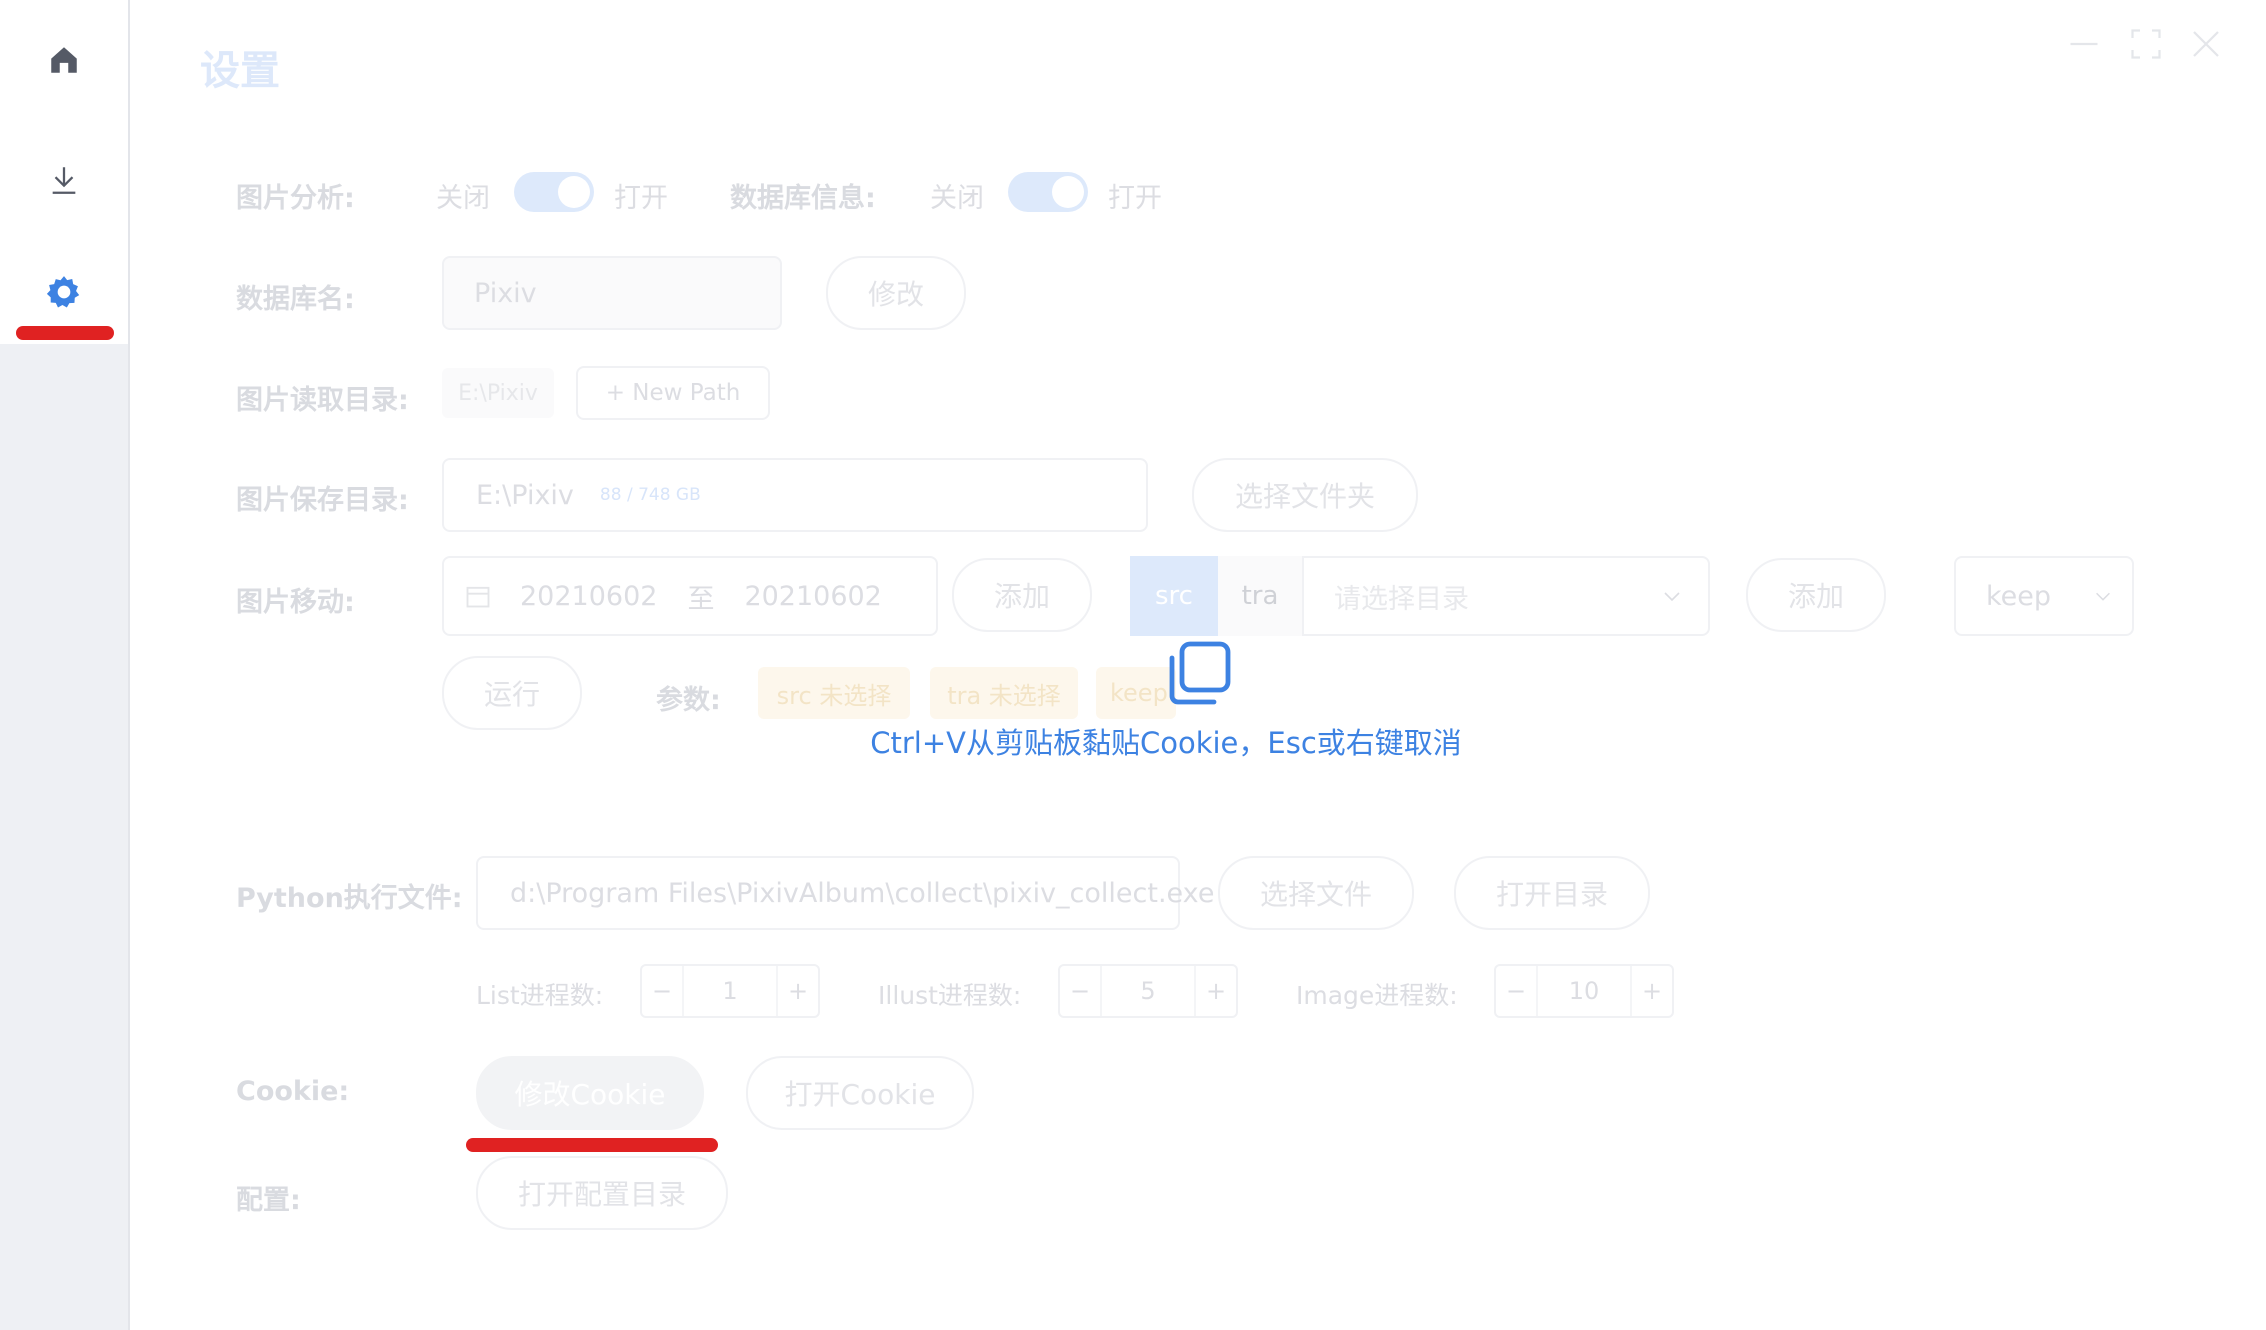 Image resolution: width=2266 pixels, height=1330 pixels. I want to click on directory-select: 请选择目录, so click(1506, 596).